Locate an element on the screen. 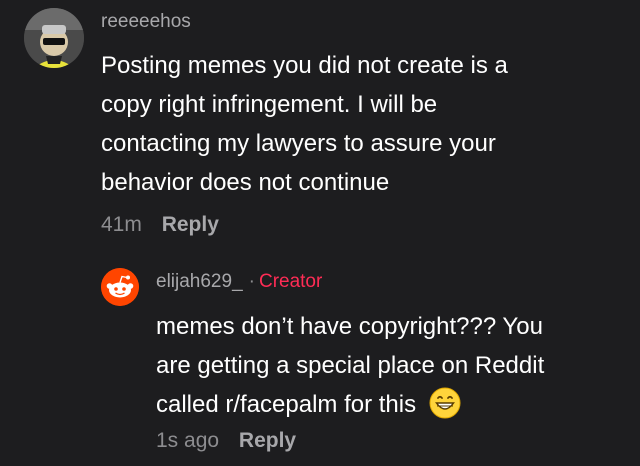 The image size is (640, 466). comment-text-line: copy right infringement. I will be is located at coordinates (269, 104).